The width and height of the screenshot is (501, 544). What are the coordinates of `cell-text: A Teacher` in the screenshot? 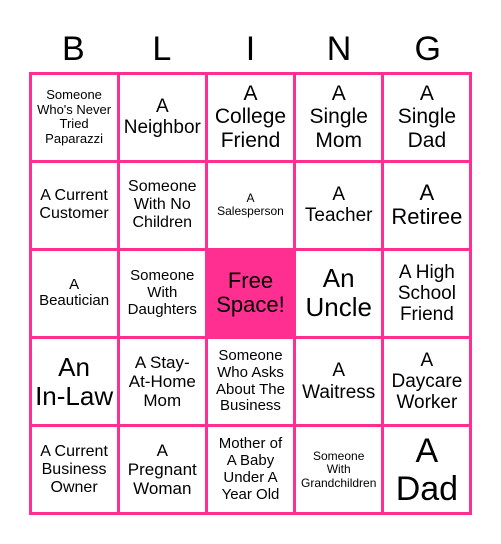 It's located at (338, 205).